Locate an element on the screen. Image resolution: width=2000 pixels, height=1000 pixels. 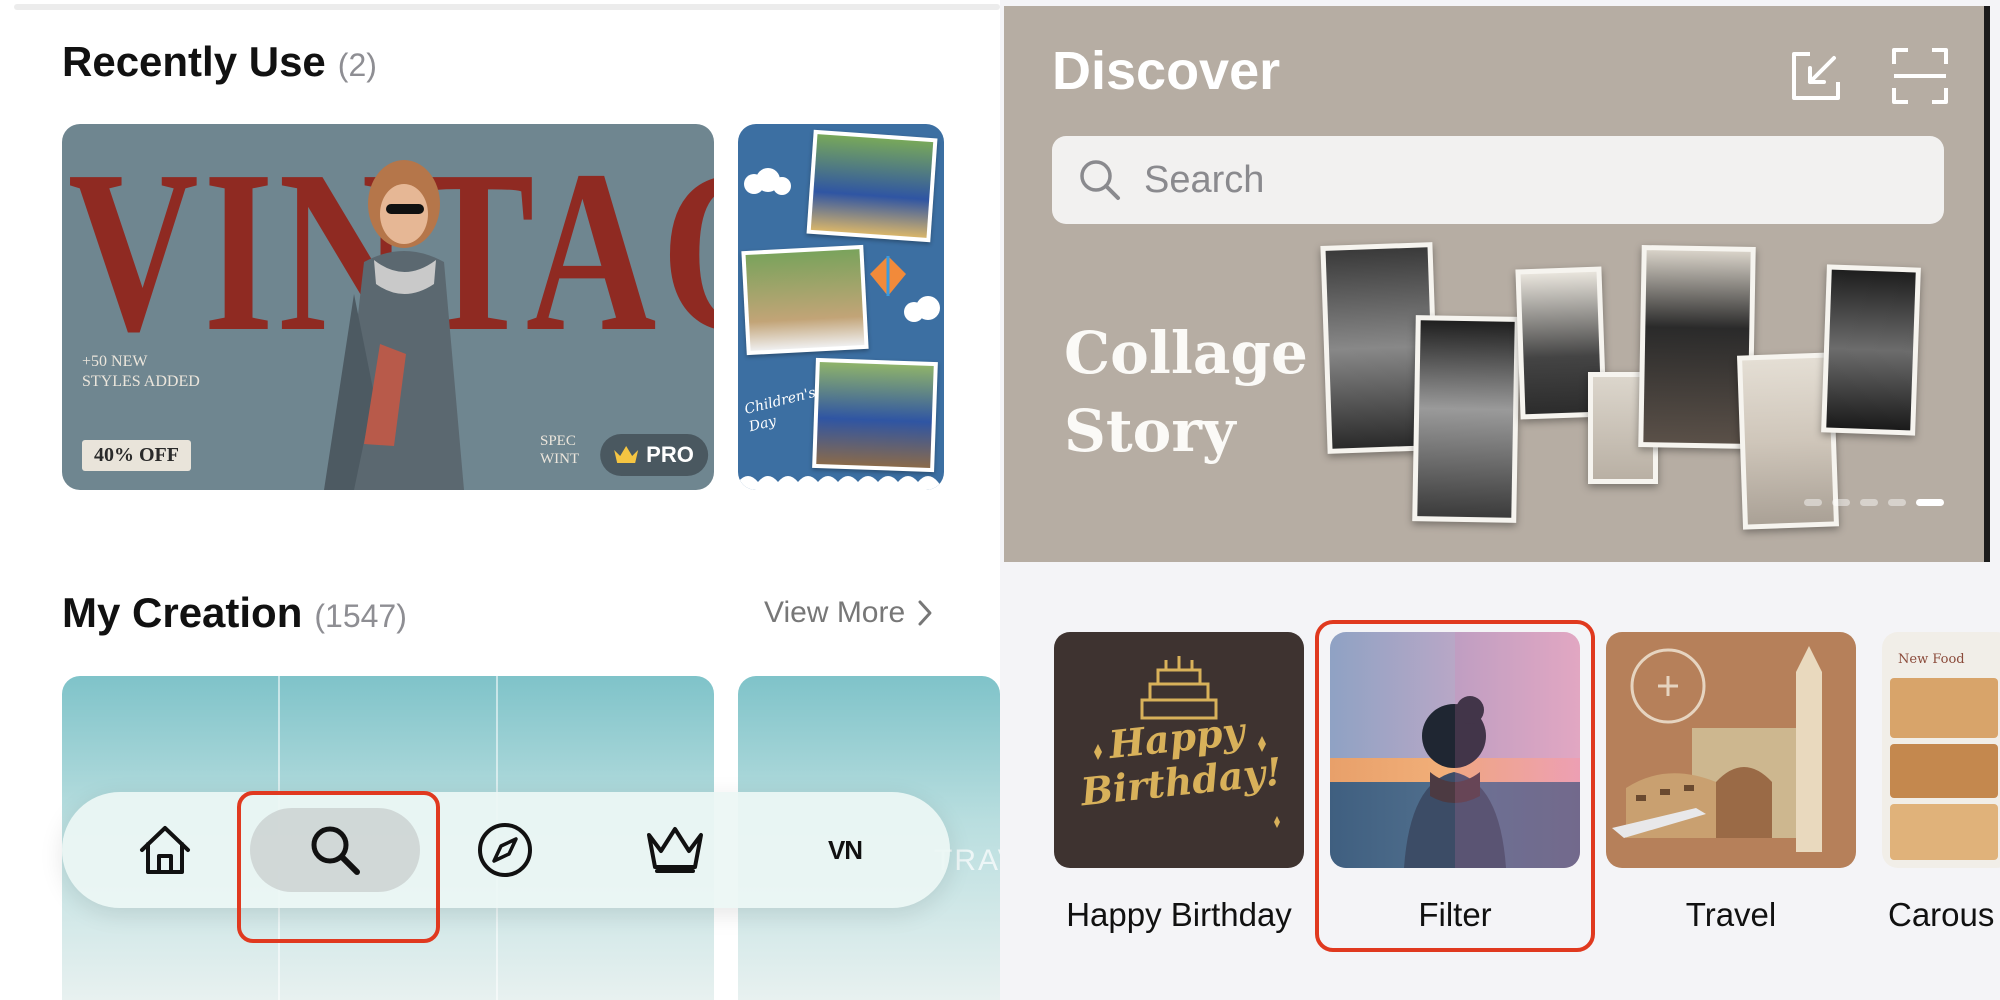
chevron-right-icon is located at coordinates (925, 613).